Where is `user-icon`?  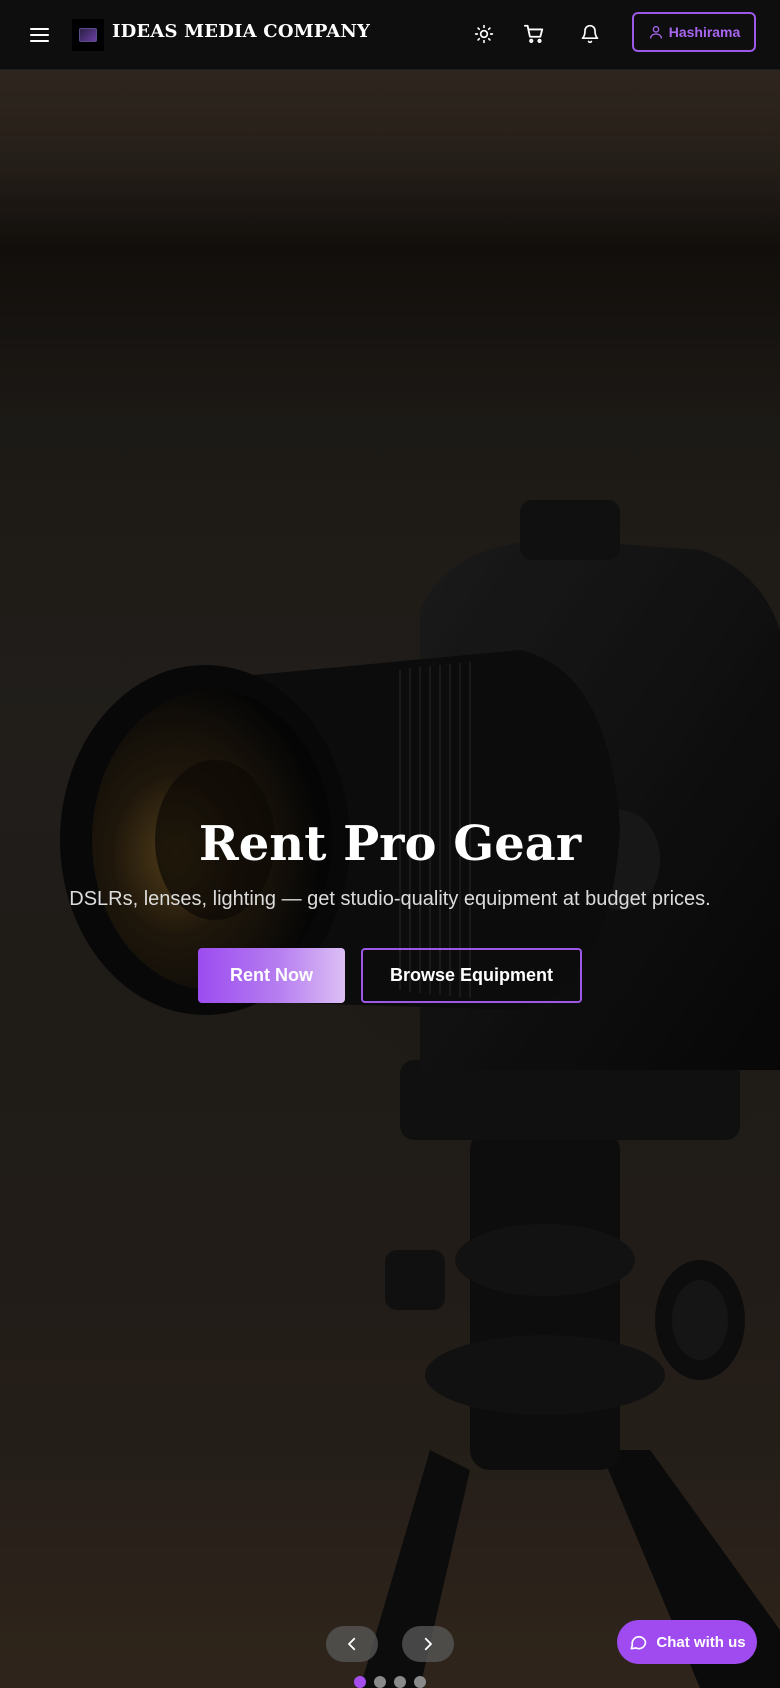 user-icon is located at coordinates (655, 32).